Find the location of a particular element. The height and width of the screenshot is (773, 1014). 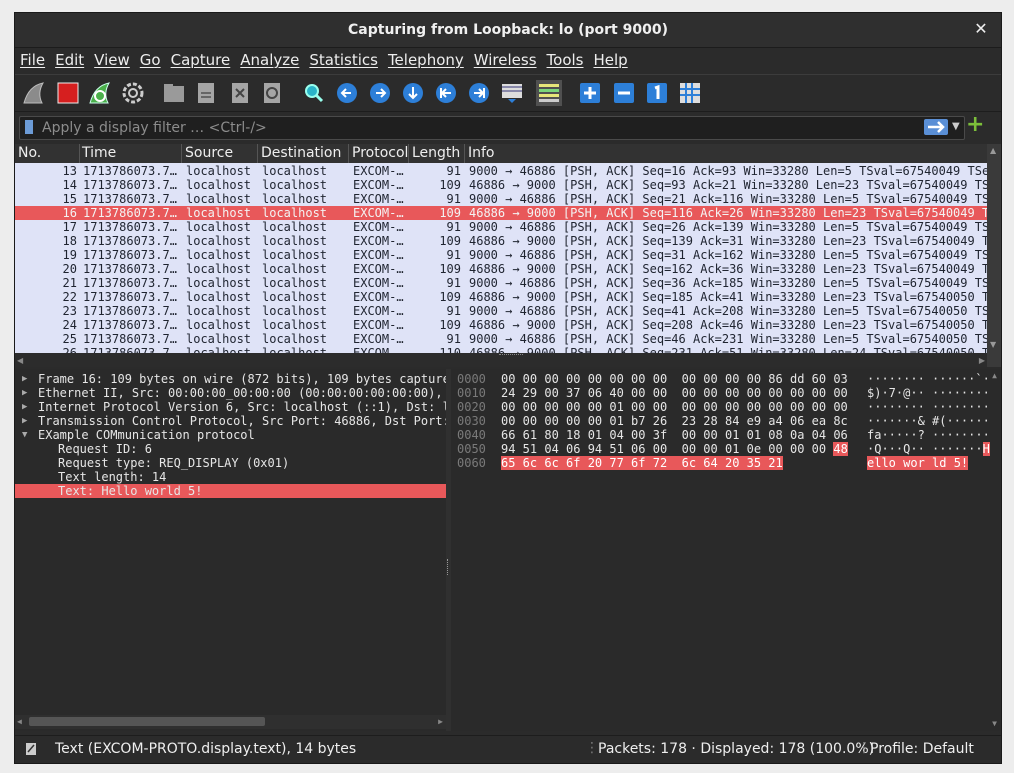

menu-statistics: Statistics is located at coordinates (343, 58).